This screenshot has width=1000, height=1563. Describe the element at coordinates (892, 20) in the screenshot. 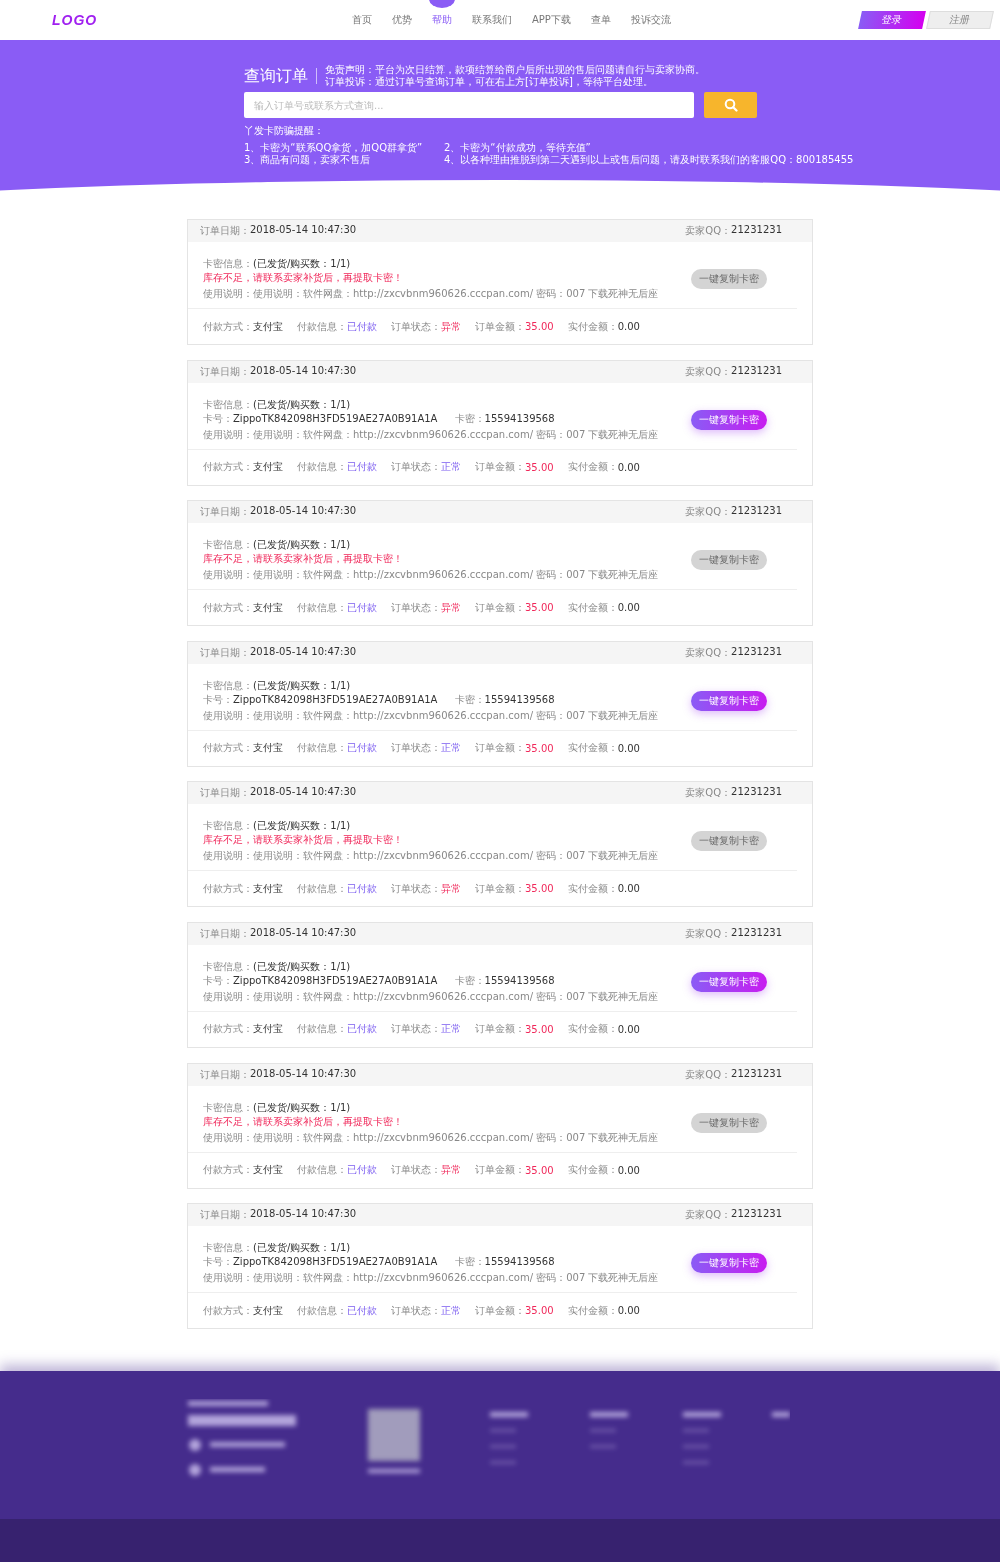

I see `login-button: 登录` at that location.